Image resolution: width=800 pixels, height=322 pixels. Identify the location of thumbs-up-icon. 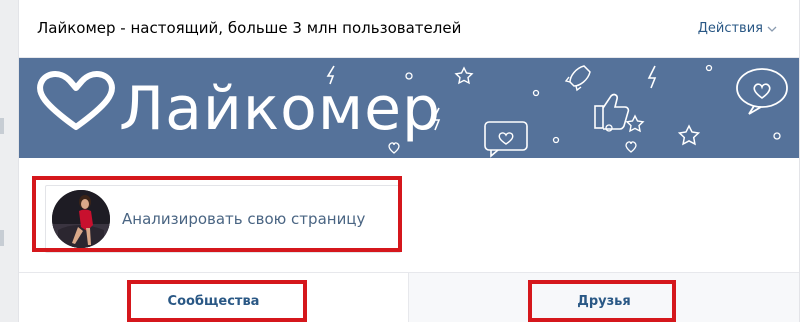
(612, 111).